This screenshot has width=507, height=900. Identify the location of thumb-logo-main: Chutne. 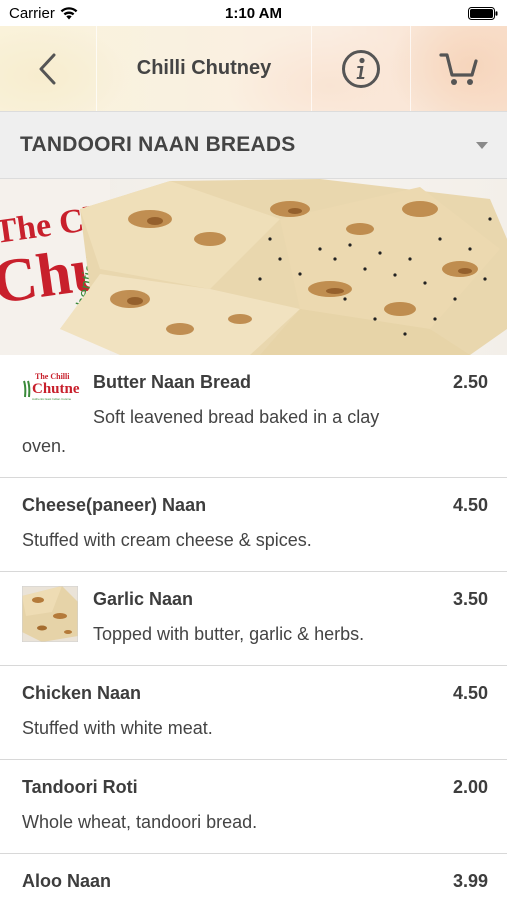
(56, 389).